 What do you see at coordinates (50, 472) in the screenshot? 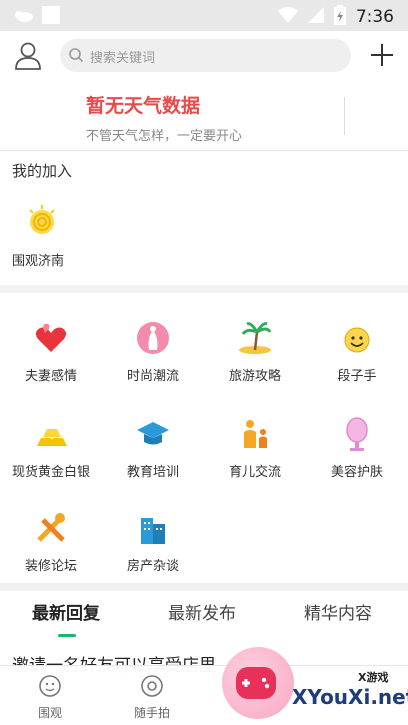
I see `category-label: 现货黄金白银` at bounding box center [50, 472].